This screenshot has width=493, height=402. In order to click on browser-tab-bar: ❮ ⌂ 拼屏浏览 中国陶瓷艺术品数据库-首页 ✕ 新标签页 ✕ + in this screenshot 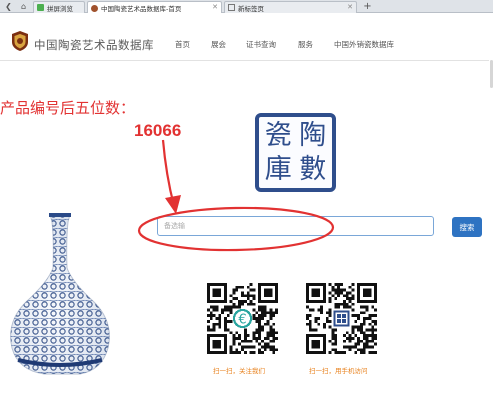, I will do `click(246, 7)`.